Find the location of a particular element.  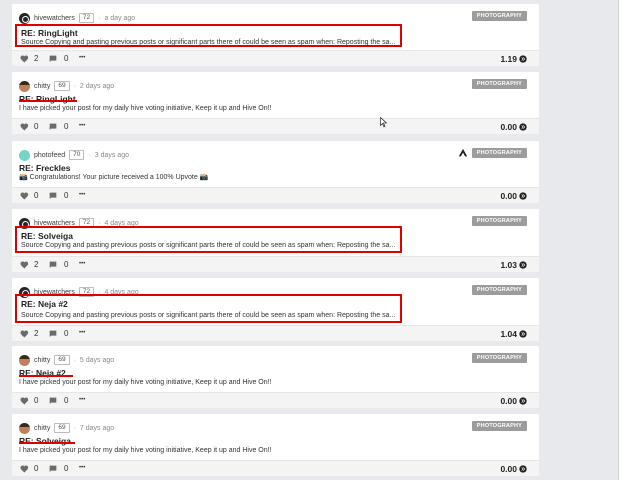

card-footer: 2 0 ••• 1.04 is located at coordinates (275, 333).